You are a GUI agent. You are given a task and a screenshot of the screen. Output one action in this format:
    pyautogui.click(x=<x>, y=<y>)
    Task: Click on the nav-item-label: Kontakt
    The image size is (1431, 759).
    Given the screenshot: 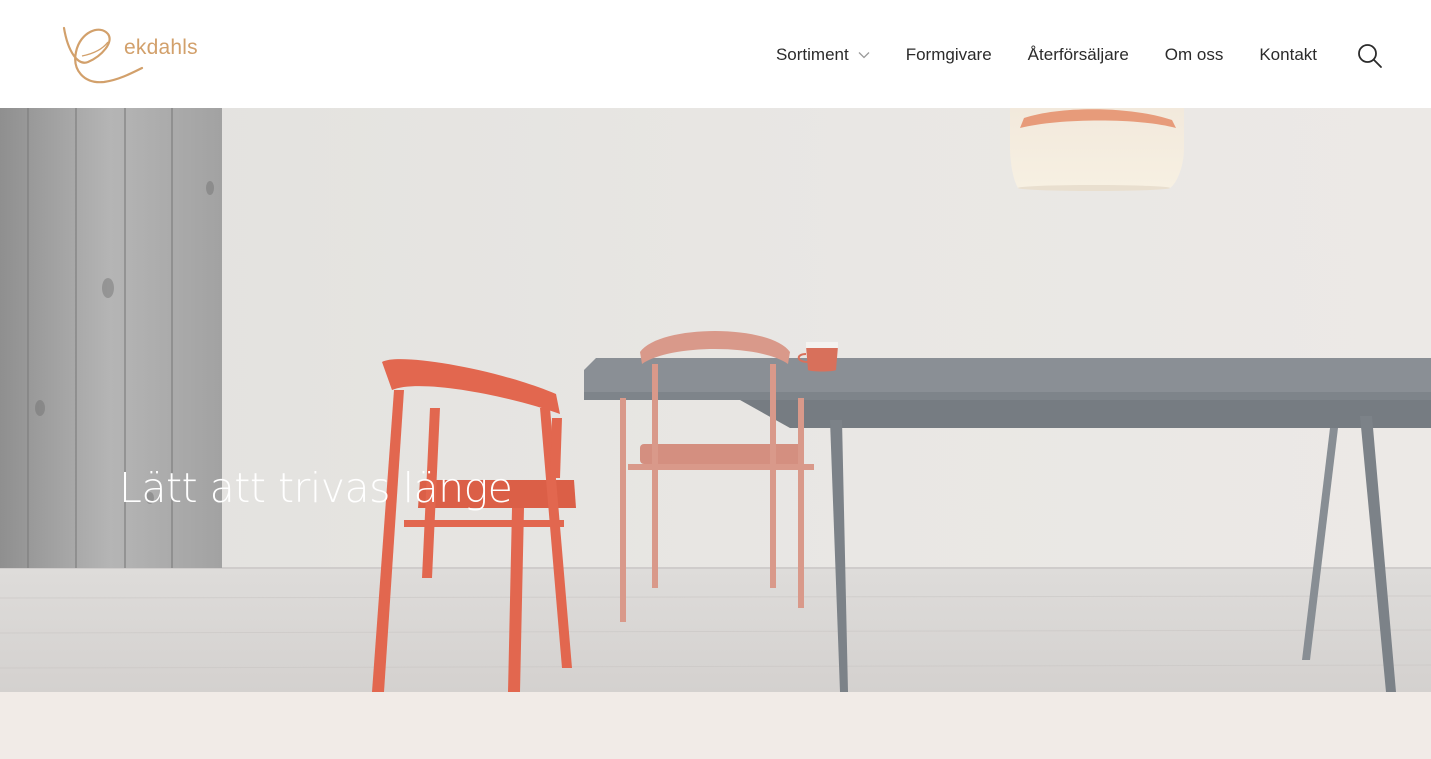 What is the action you would take?
    pyautogui.click(x=1288, y=54)
    